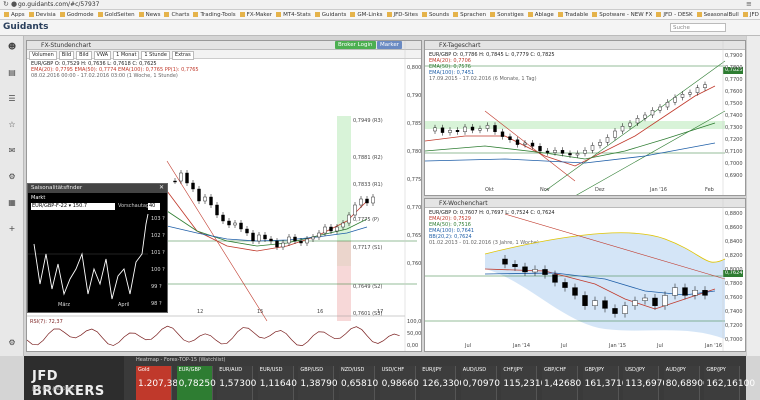 The width and height of the screenshot is (760, 400). What do you see at coordinates (12, 47) in the screenshot?
I see `user-icon: ☻` at bounding box center [12, 47].